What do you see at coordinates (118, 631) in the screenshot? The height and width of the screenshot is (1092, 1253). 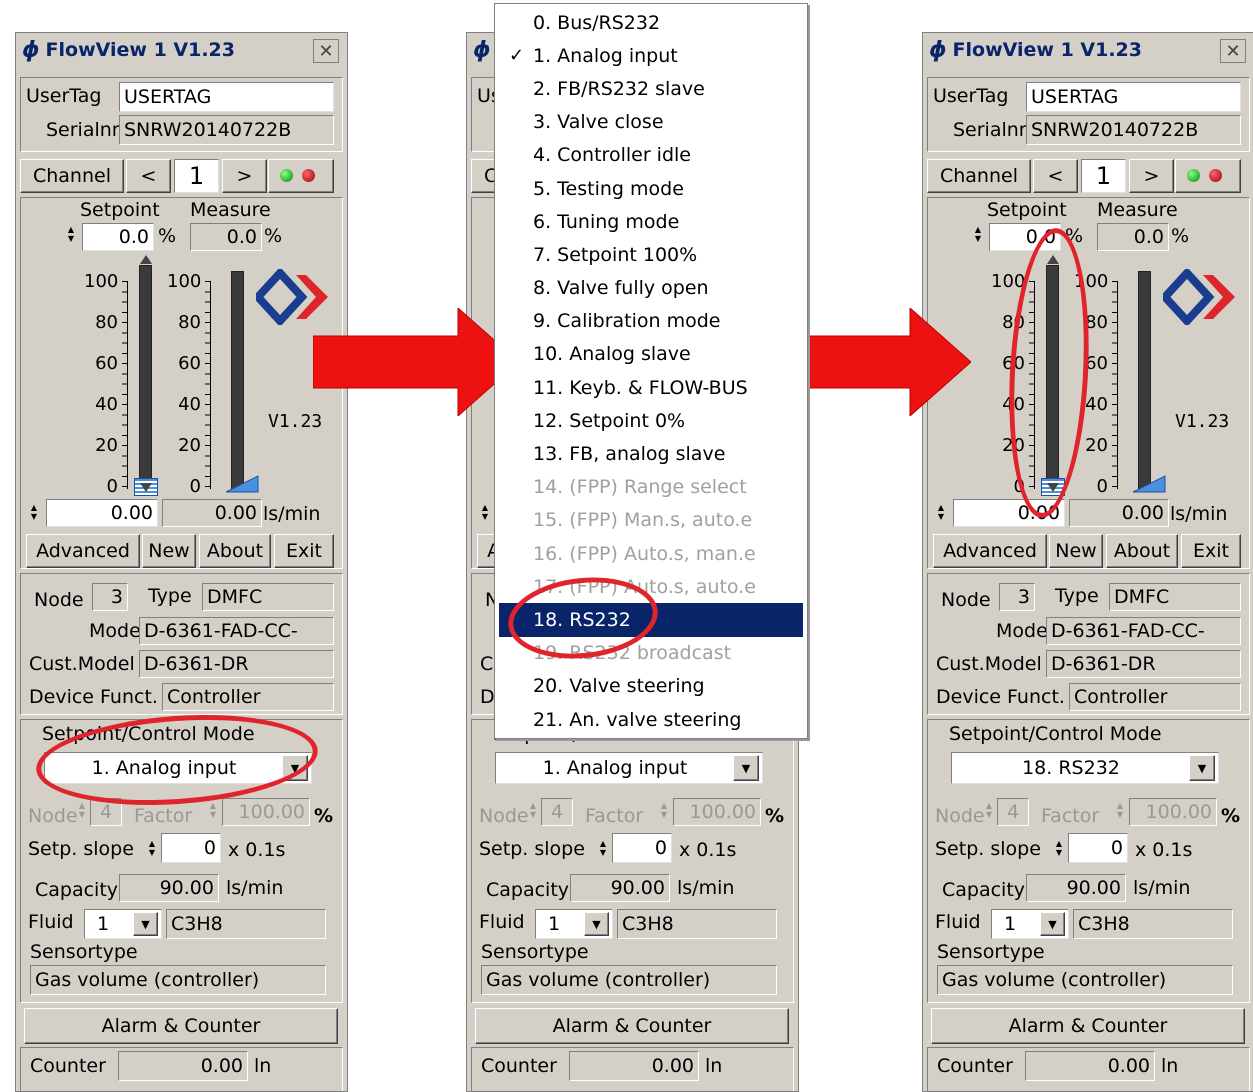 I see `model-label: Model` at bounding box center [118, 631].